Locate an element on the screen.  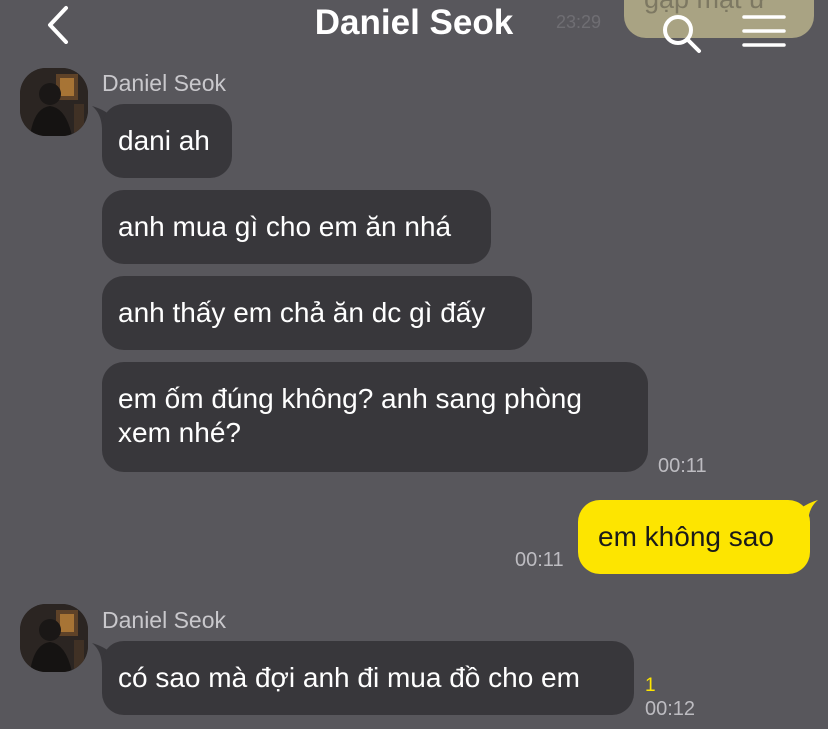
message-bubble: anh thấy em chả ăn dc gì đấy is located at coordinates (317, 313).